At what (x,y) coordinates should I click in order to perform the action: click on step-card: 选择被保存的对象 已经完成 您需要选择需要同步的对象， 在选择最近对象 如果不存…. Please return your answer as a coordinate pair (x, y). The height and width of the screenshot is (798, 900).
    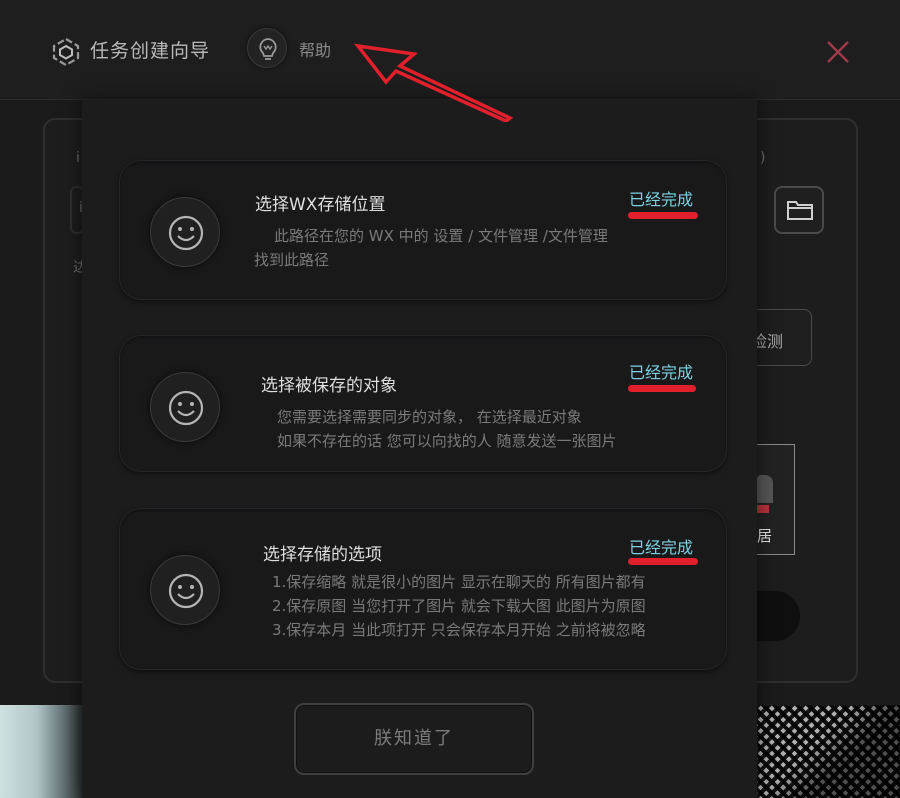
    Looking at the image, I should click on (423, 403).